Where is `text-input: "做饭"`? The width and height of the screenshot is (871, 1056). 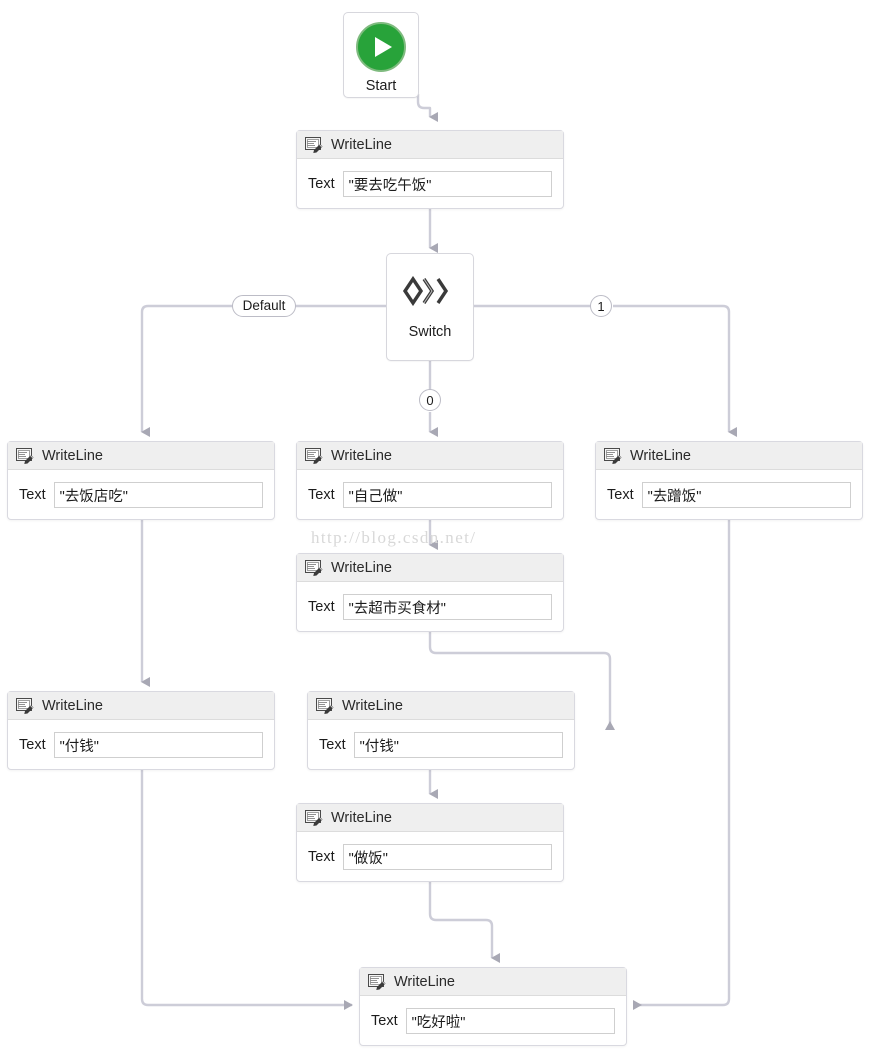 text-input: "做饭" is located at coordinates (447, 857).